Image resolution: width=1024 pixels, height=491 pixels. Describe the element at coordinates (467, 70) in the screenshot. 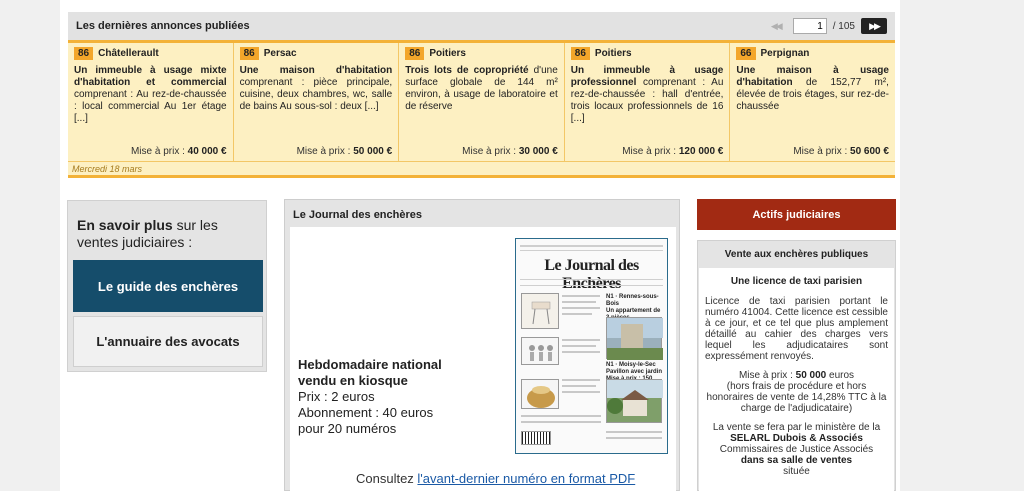

I see `listing-title: Trois lots de copropriété` at that location.